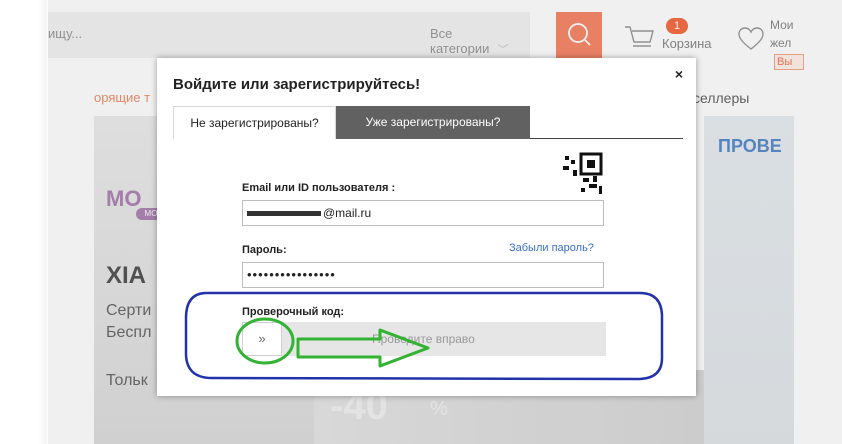 This screenshot has height=444, width=842. I want to click on captcha-slider: » Проведите вправо, so click(424, 339).